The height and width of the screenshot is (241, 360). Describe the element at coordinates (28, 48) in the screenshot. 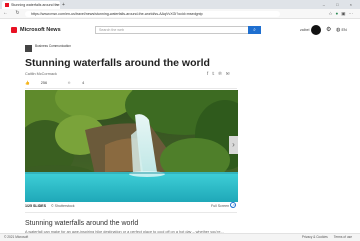

I see `partner-logo-icon` at that location.